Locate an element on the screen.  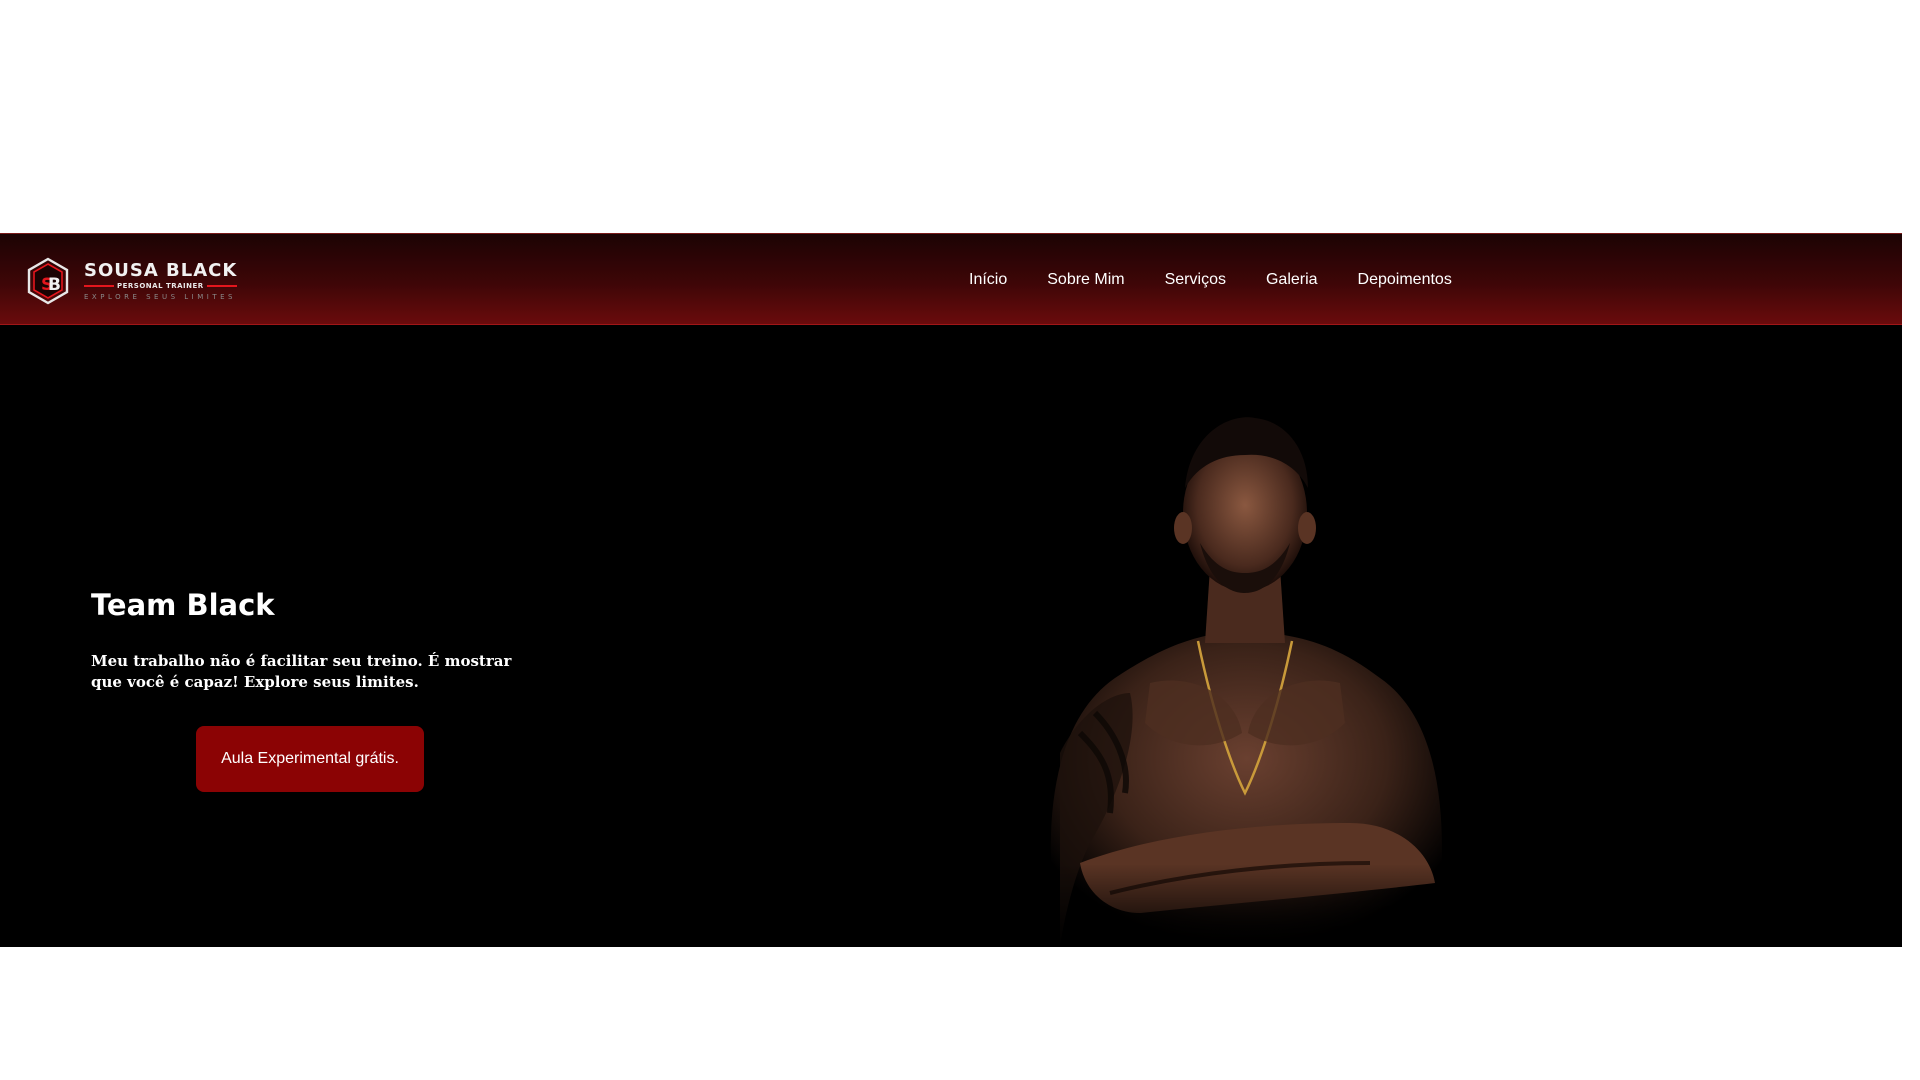
nav-link-sobre-mim: Sobre Mim is located at coordinates (1085, 280).